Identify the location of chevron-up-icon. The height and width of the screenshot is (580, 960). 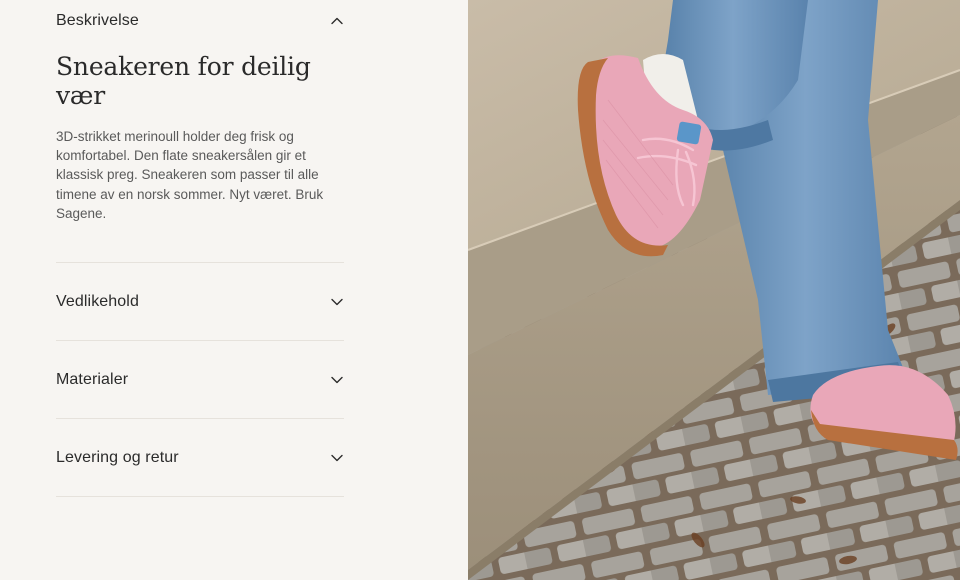
(337, 21).